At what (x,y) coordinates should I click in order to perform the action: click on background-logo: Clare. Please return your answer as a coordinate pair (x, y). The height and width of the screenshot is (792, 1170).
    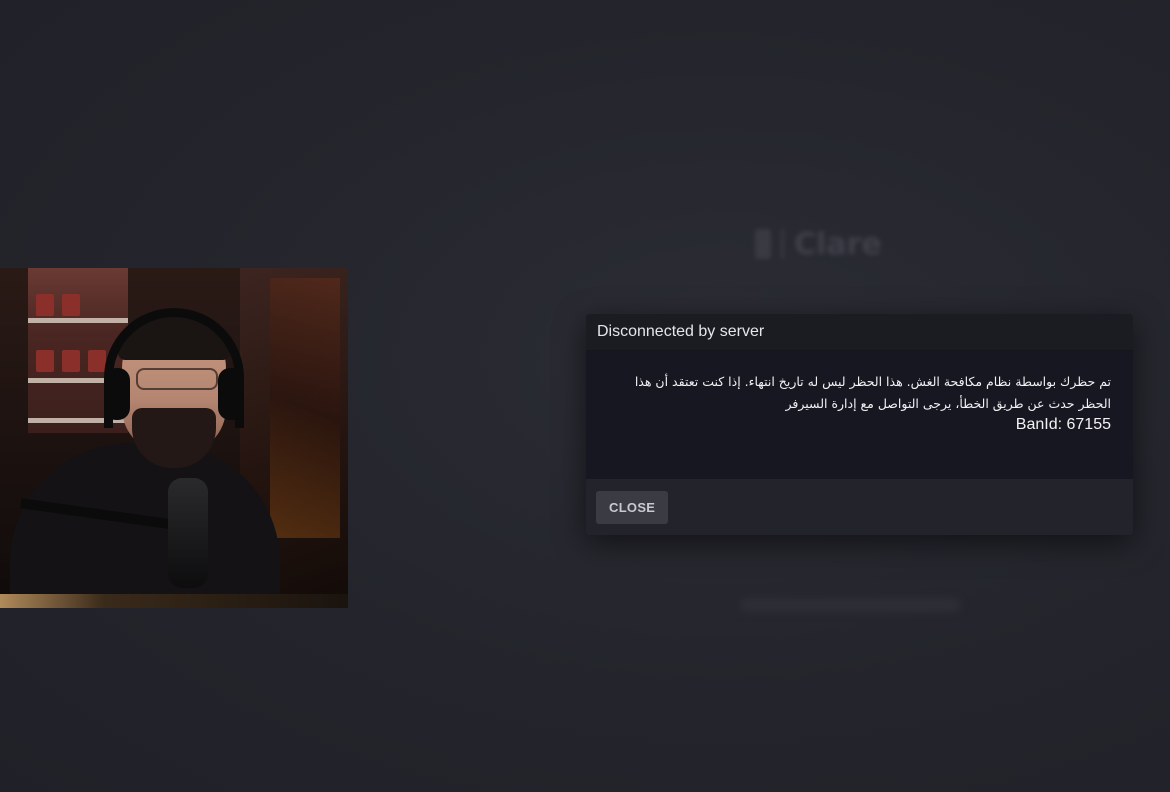
    Looking at the image, I should click on (860, 244).